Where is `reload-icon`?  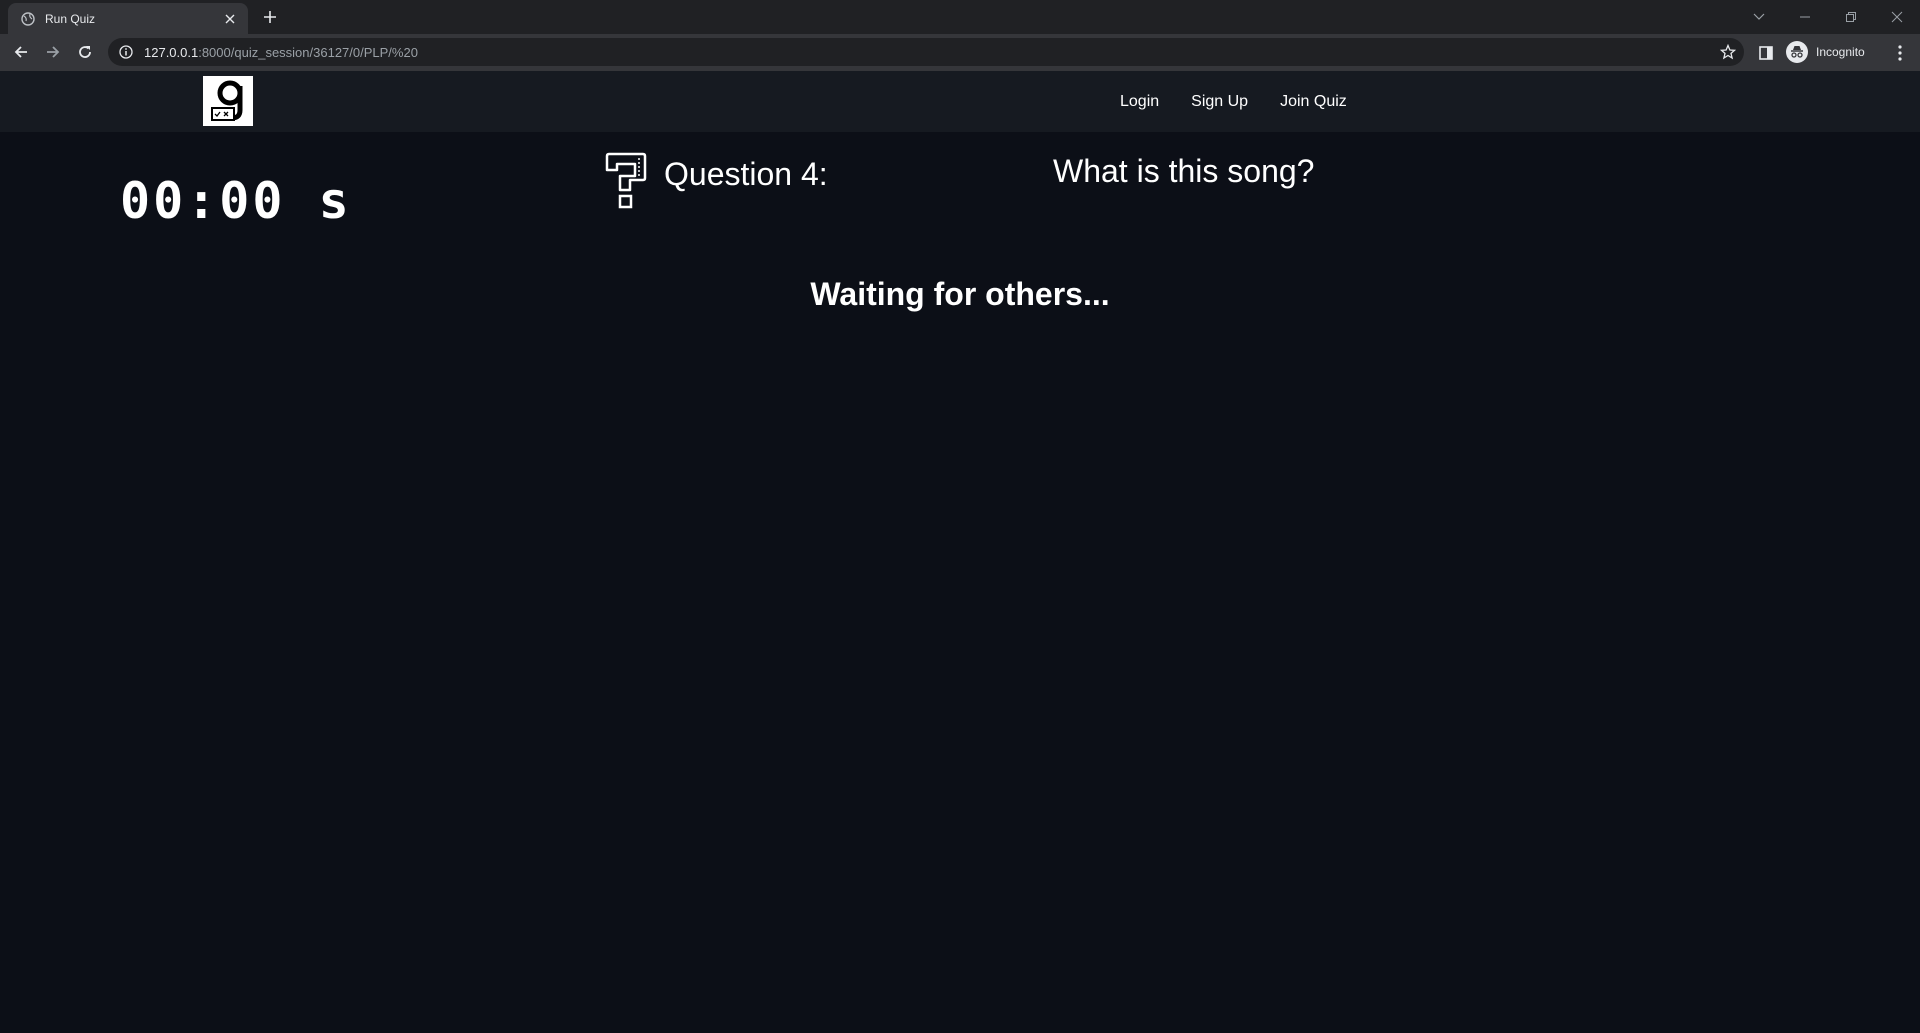 reload-icon is located at coordinates (85, 52).